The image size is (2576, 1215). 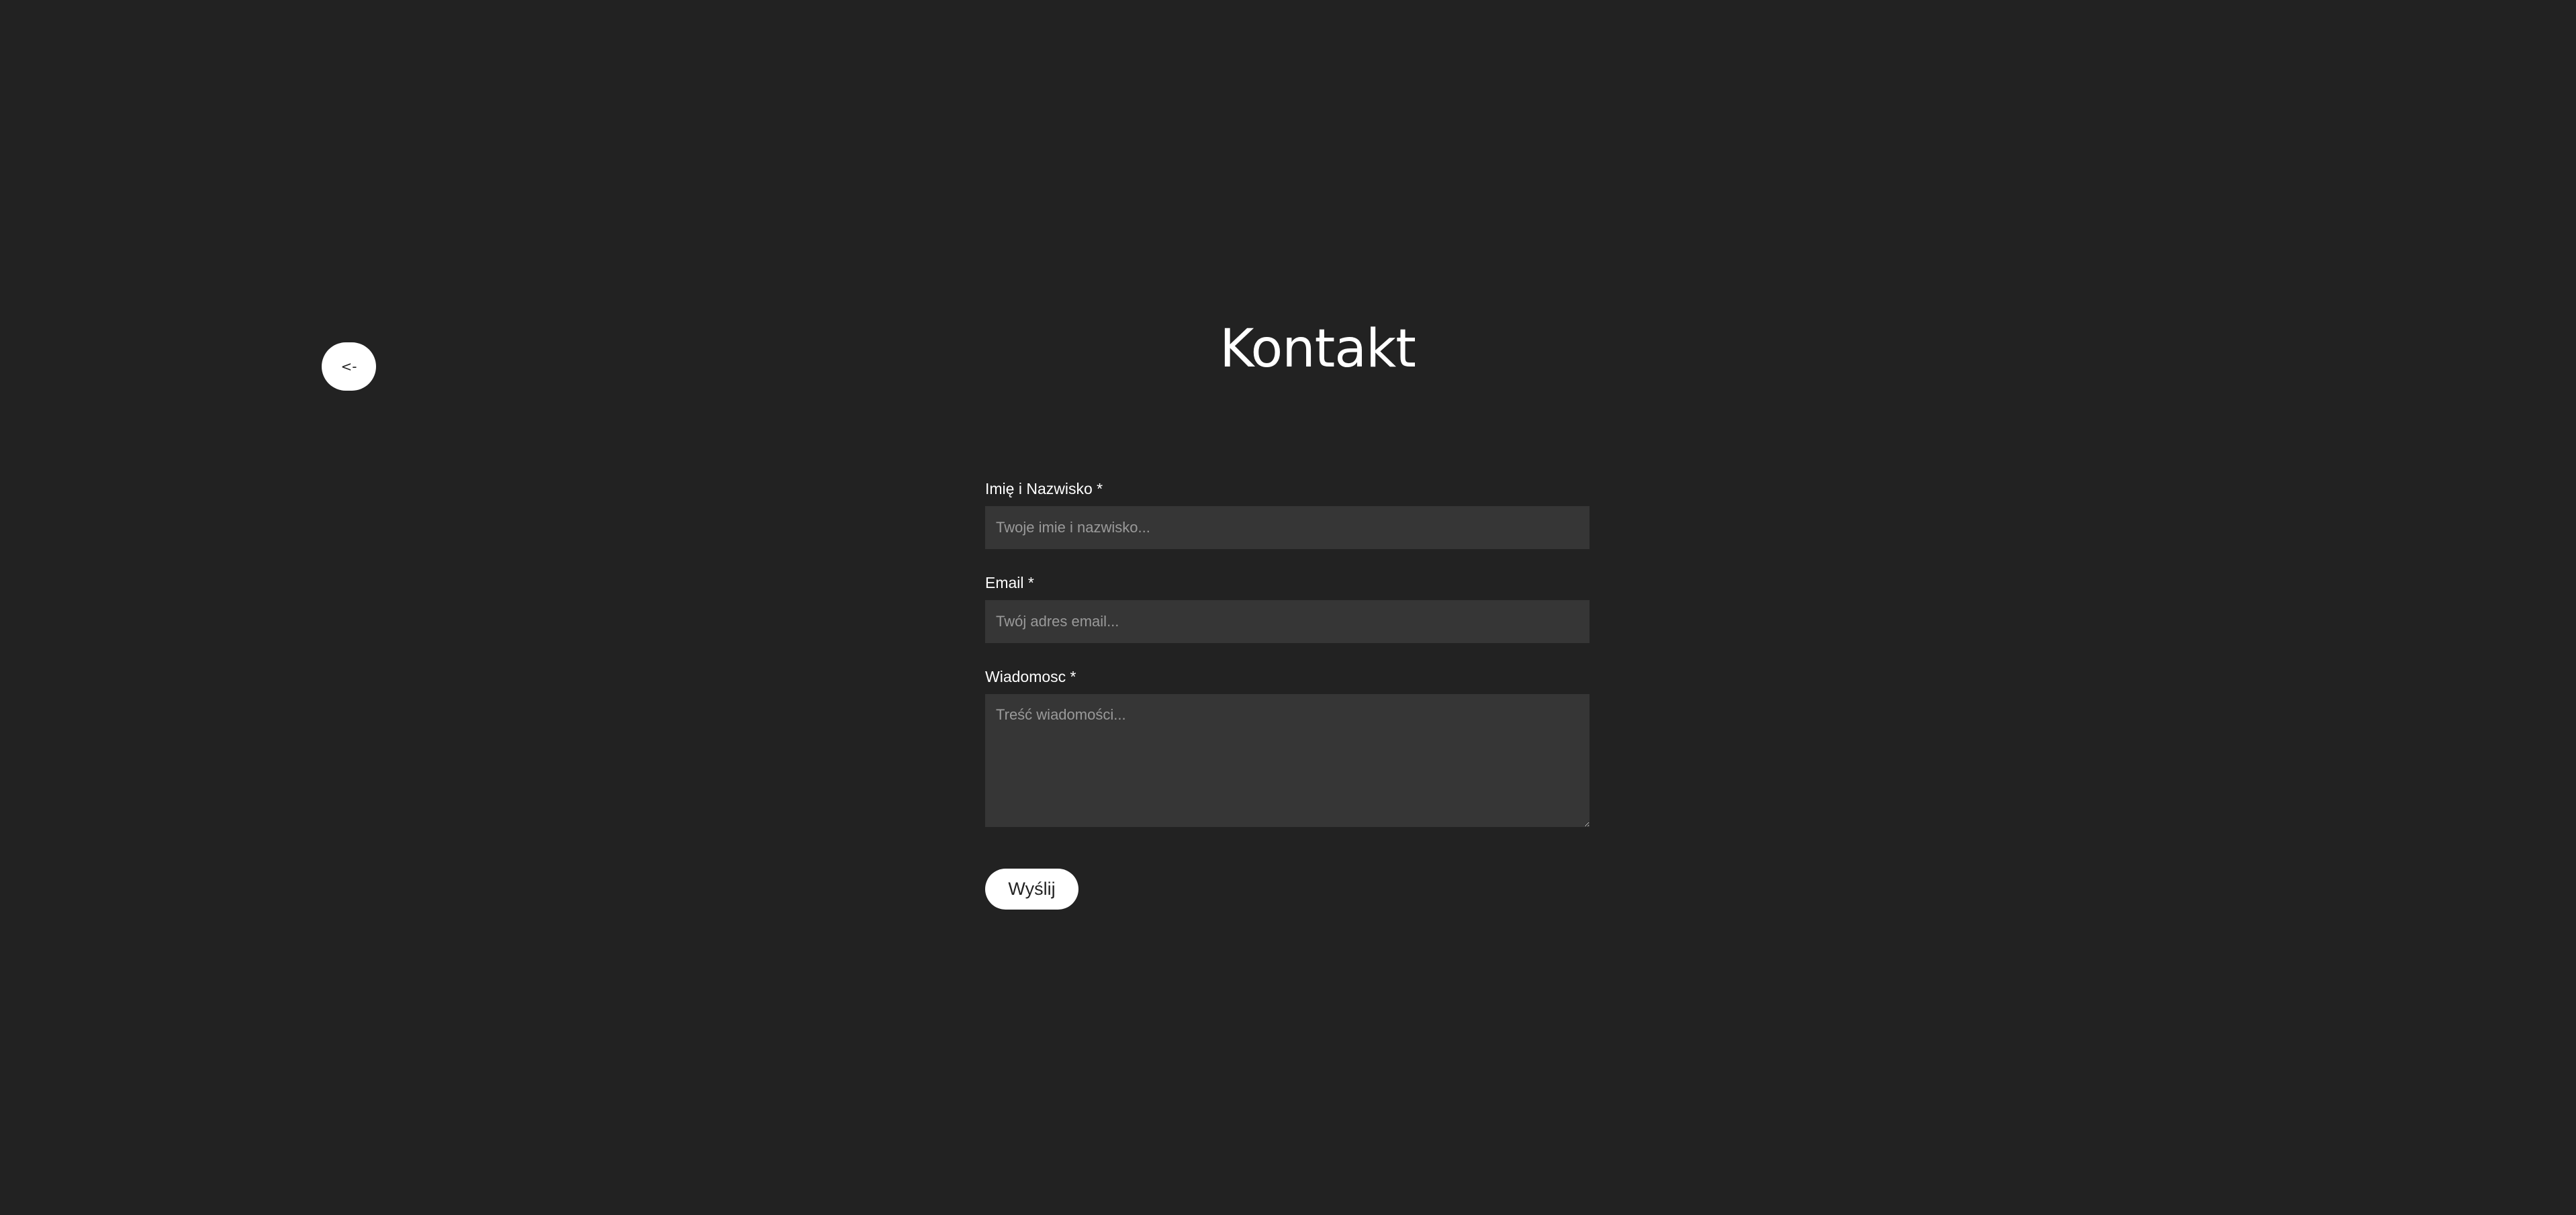 What do you see at coordinates (1287, 527) in the screenshot?
I see `name-input` at bounding box center [1287, 527].